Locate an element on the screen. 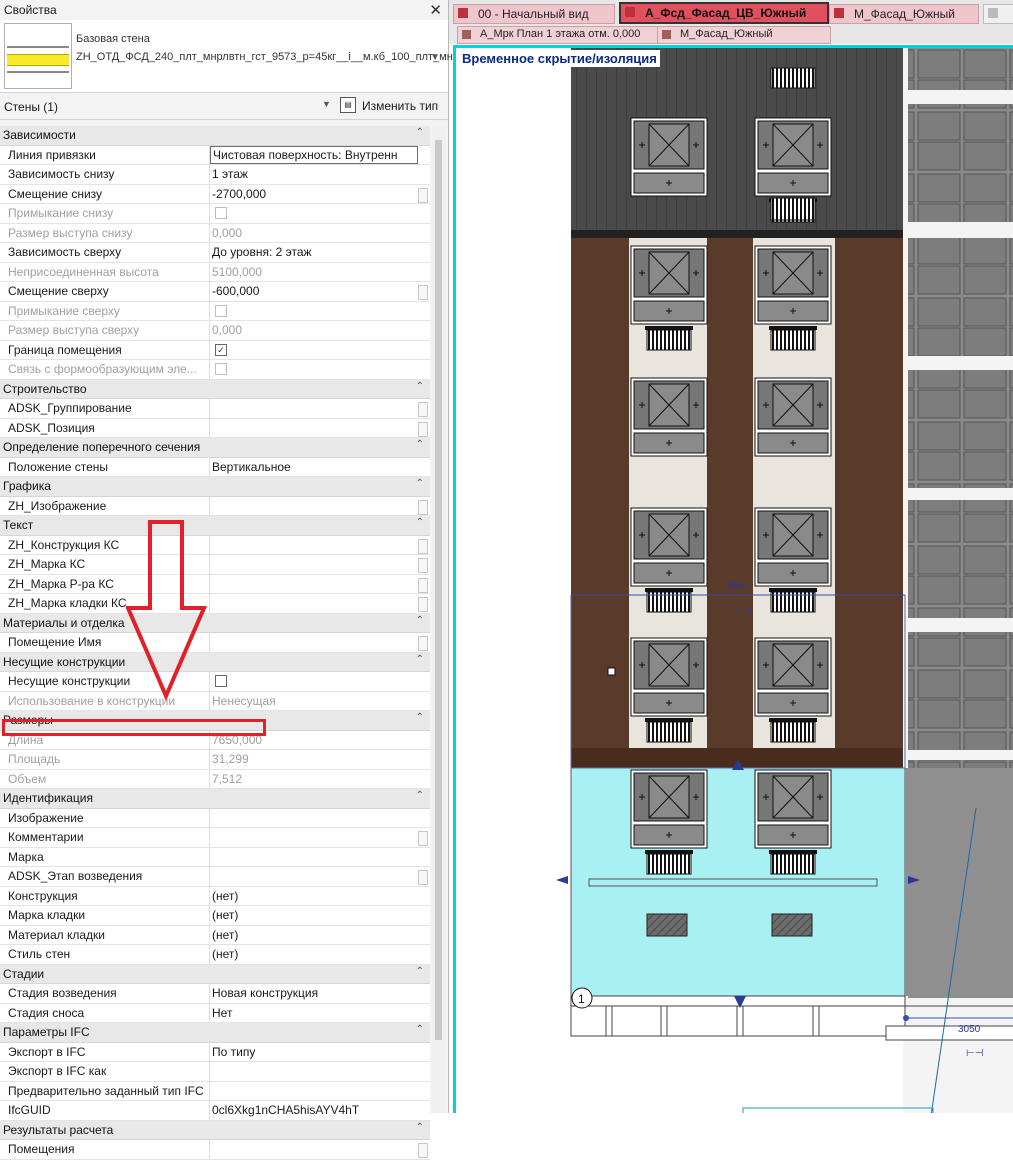 The image size is (1013, 1160). property-row: Изображение is located at coordinates (215, 818).